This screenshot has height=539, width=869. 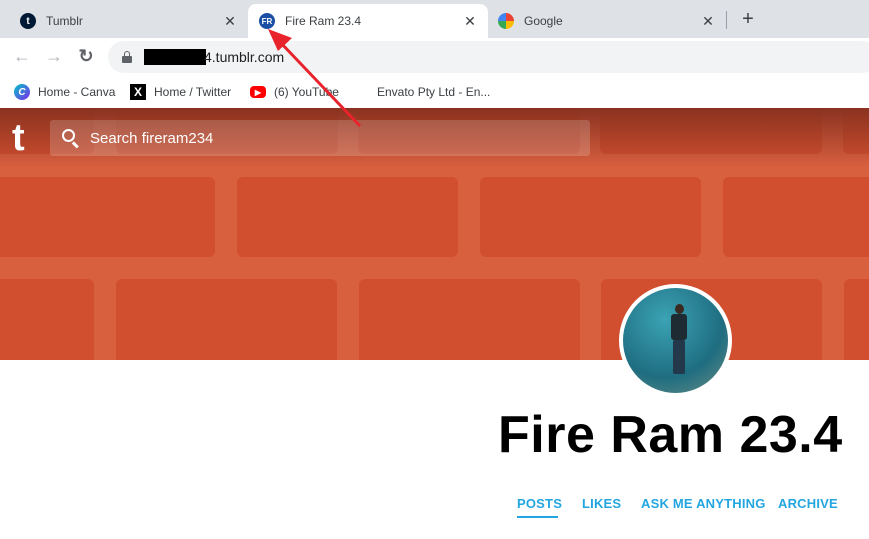 I want to click on bookmark-youtube: ▶ (6) YouTube, so click(x=294, y=92).